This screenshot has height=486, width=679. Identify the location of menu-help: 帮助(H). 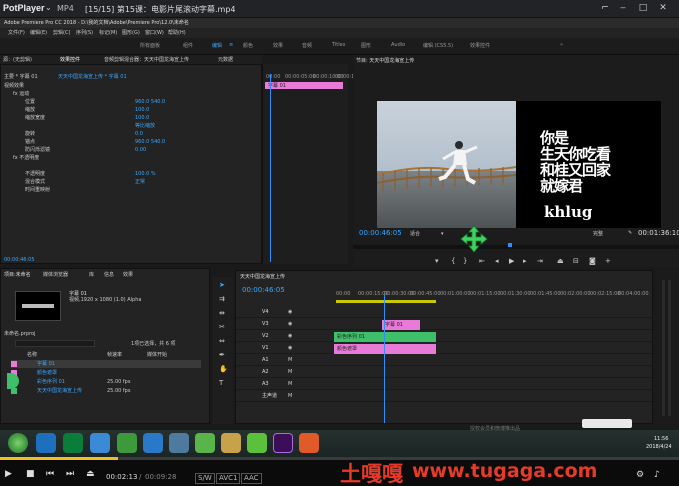
(177, 33).